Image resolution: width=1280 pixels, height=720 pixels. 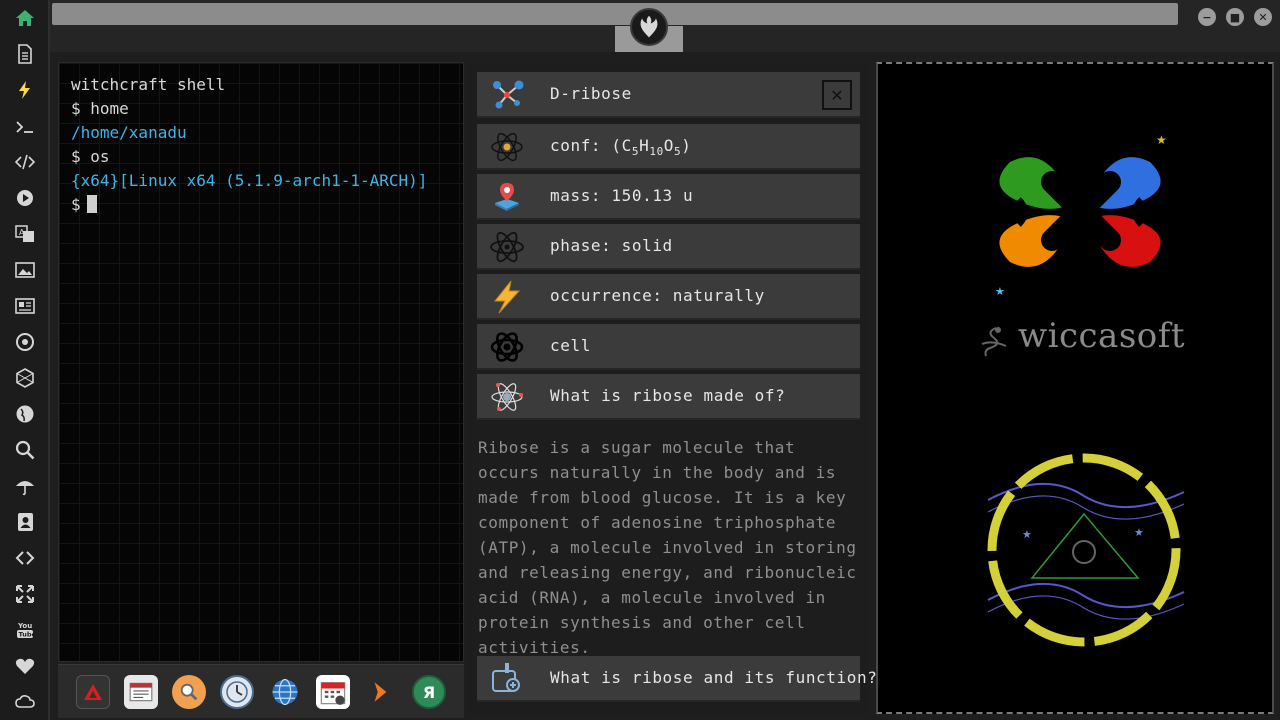 I want to click on forward-app-icon, so click(x=381, y=692).